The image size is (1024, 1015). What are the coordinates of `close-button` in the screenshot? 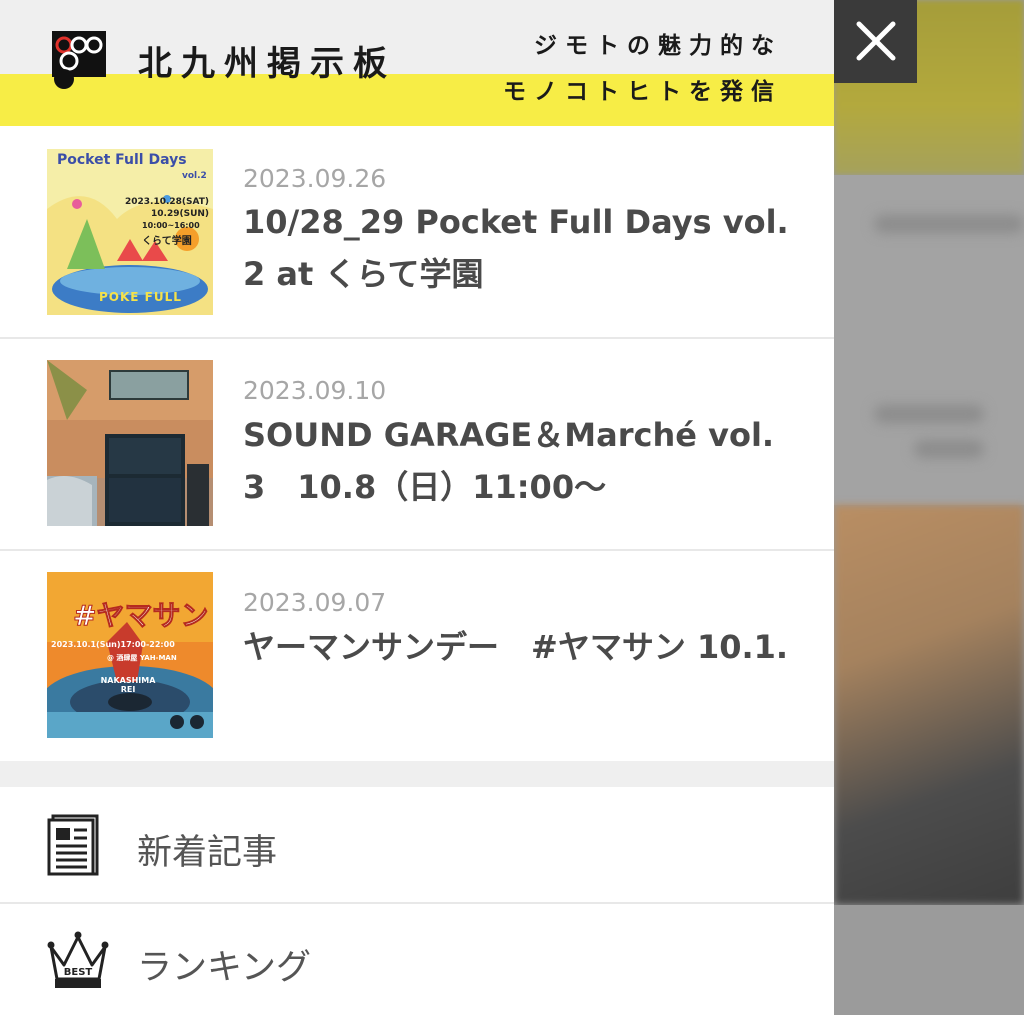 It's located at (875, 41).